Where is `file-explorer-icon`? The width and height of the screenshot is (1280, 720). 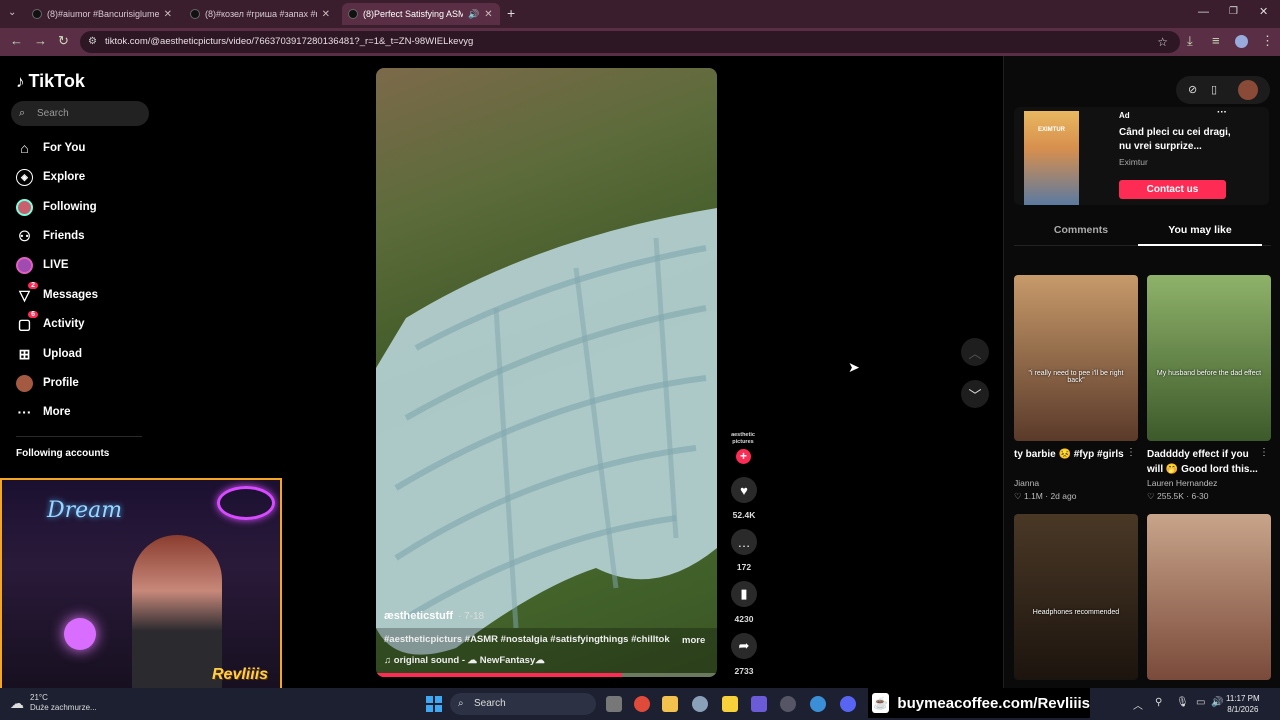
file-explorer-icon is located at coordinates (670, 704).